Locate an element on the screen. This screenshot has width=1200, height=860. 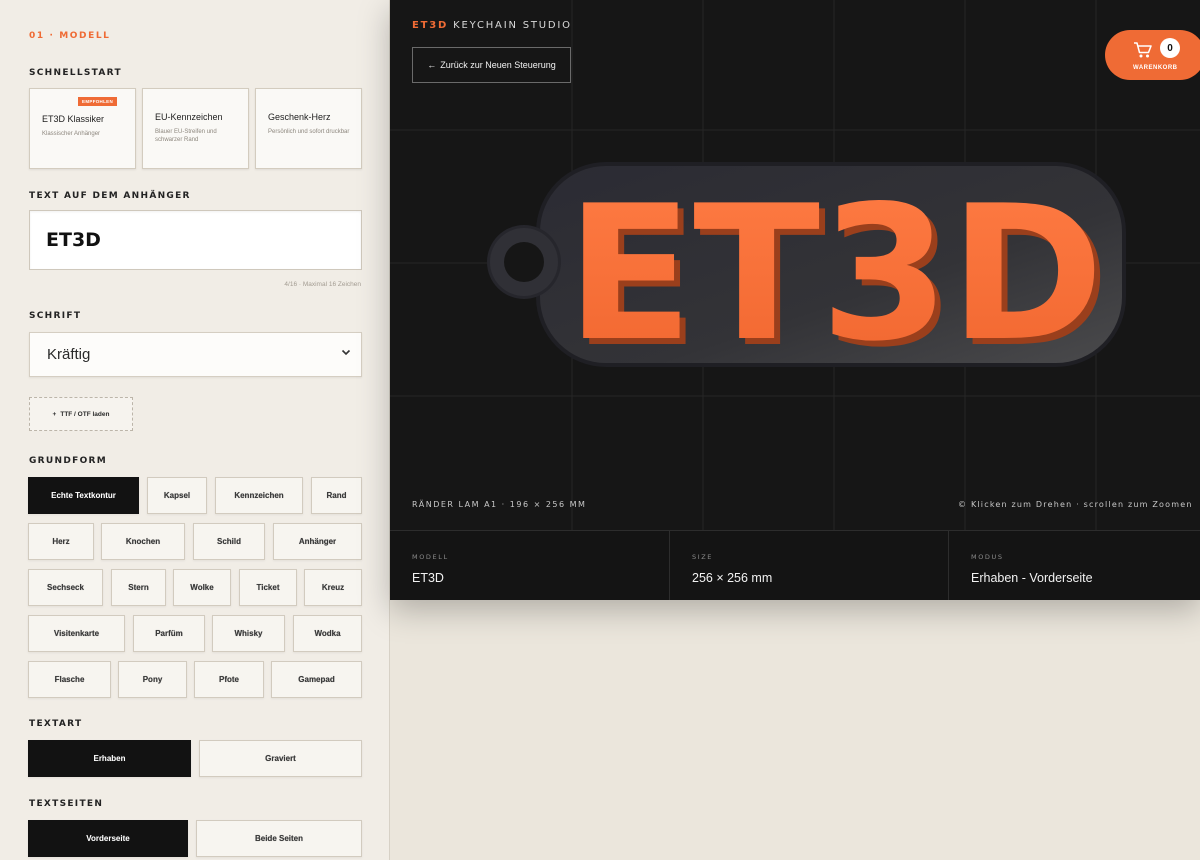
shape-option-cross: Kreuz is located at coordinates (333, 587).